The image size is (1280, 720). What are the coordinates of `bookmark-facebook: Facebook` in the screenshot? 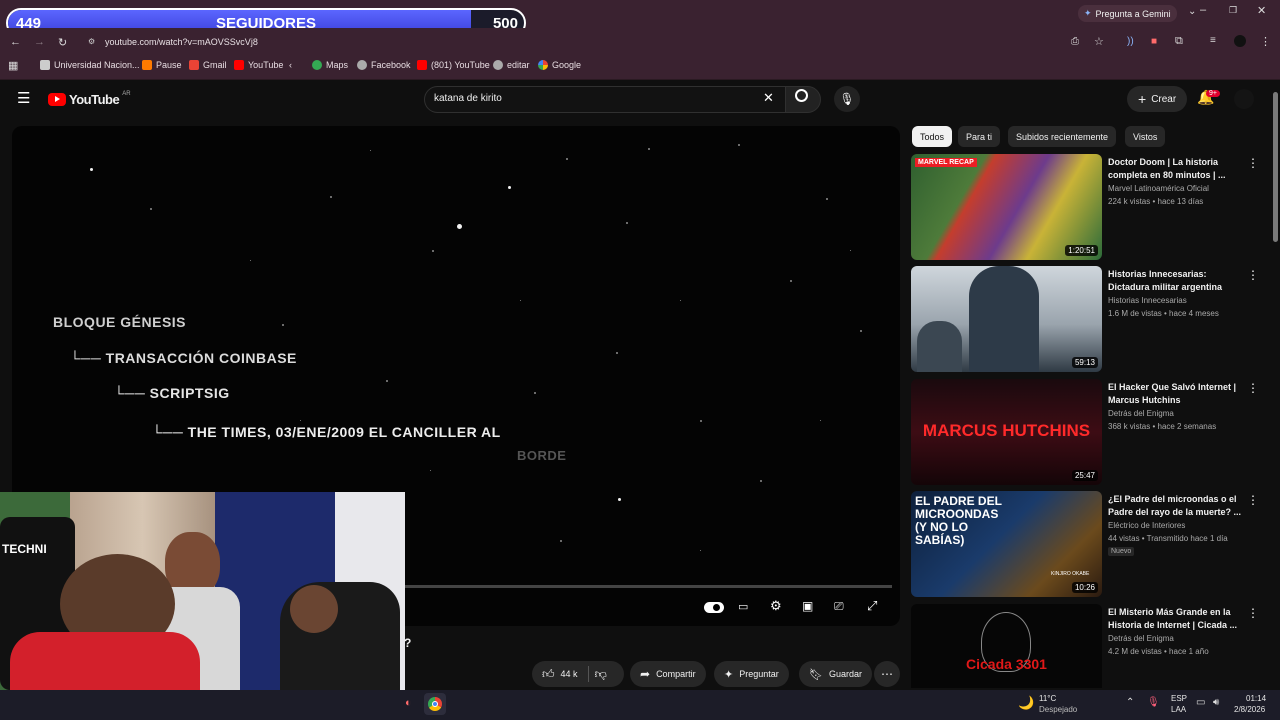 It's located at (384, 65).